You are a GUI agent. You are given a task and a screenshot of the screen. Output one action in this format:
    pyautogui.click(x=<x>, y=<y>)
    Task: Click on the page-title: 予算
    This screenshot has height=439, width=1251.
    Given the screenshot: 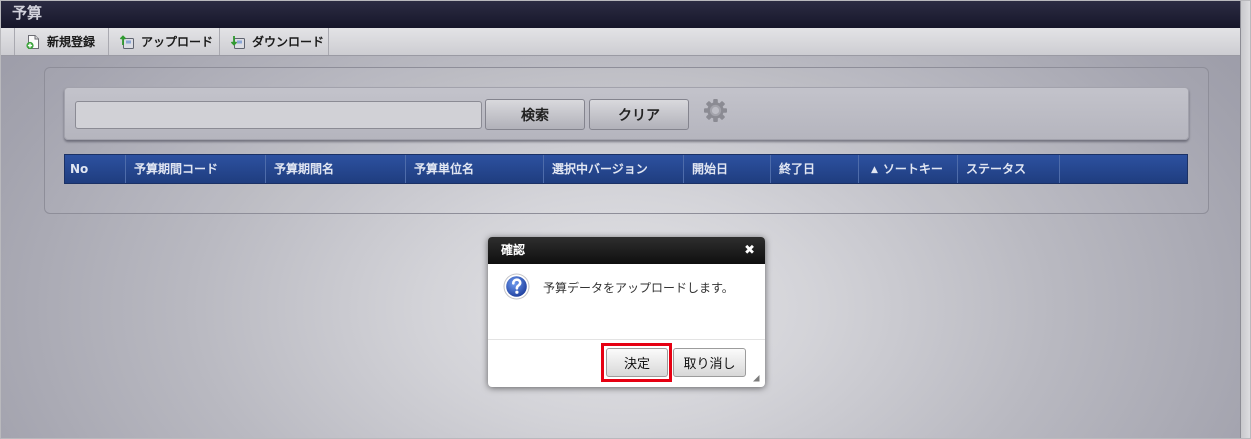 What is the action you would take?
    pyautogui.click(x=27, y=13)
    